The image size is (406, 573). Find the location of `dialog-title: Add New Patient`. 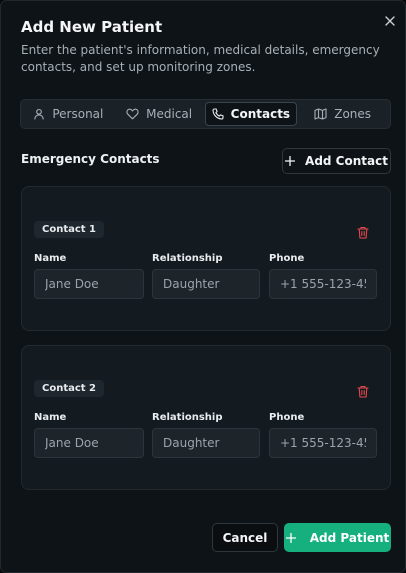

dialog-title: Add New Patient is located at coordinates (92, 27).